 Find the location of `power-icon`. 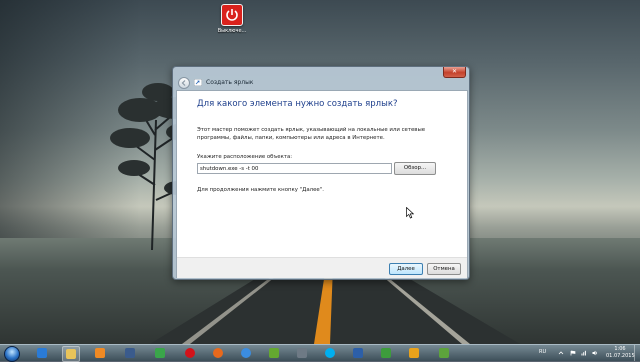

power-icon is located at coordinates (232, 15).